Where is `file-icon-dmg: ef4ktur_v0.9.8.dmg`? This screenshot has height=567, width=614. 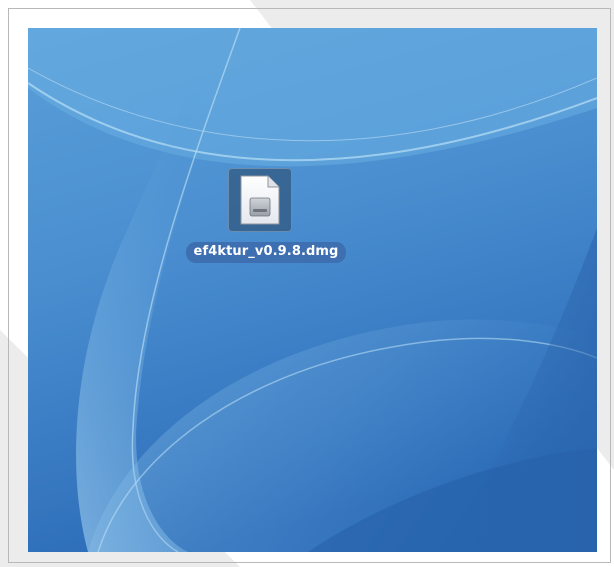
file-icon-dmg: ef4ktur_v0.9.8.dmg is located at coordinates (266, 218).